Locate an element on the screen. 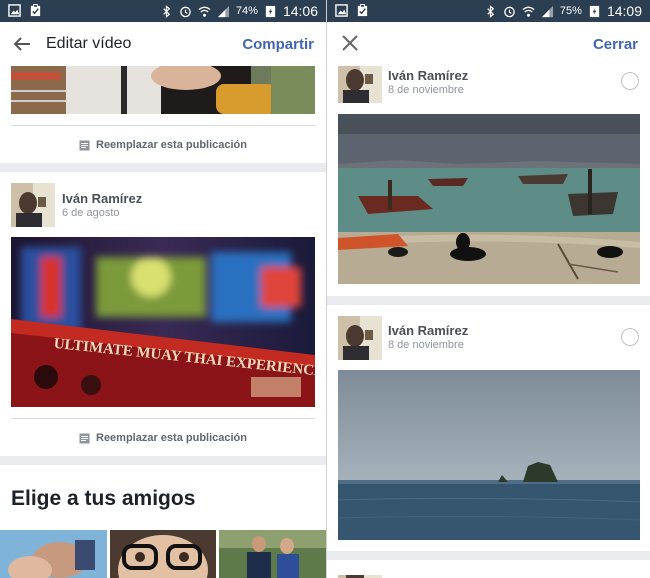 This screenshot has height=578, width=650. post-date: 6 de agosto is located at coordinates (91, 213).